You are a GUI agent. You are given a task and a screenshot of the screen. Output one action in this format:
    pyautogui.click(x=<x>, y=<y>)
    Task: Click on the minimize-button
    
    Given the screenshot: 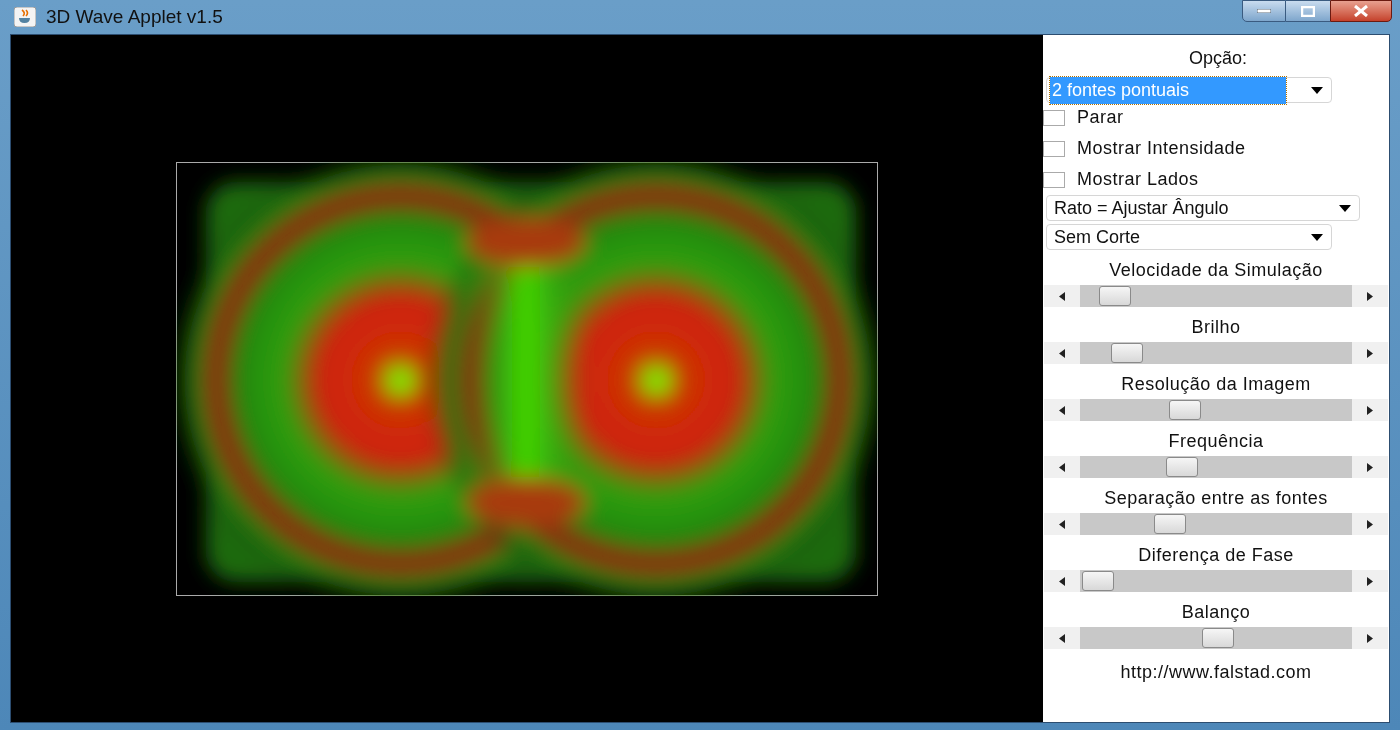 What is the action you would take?
    pyautogui.click(x=1264, y=11)
    